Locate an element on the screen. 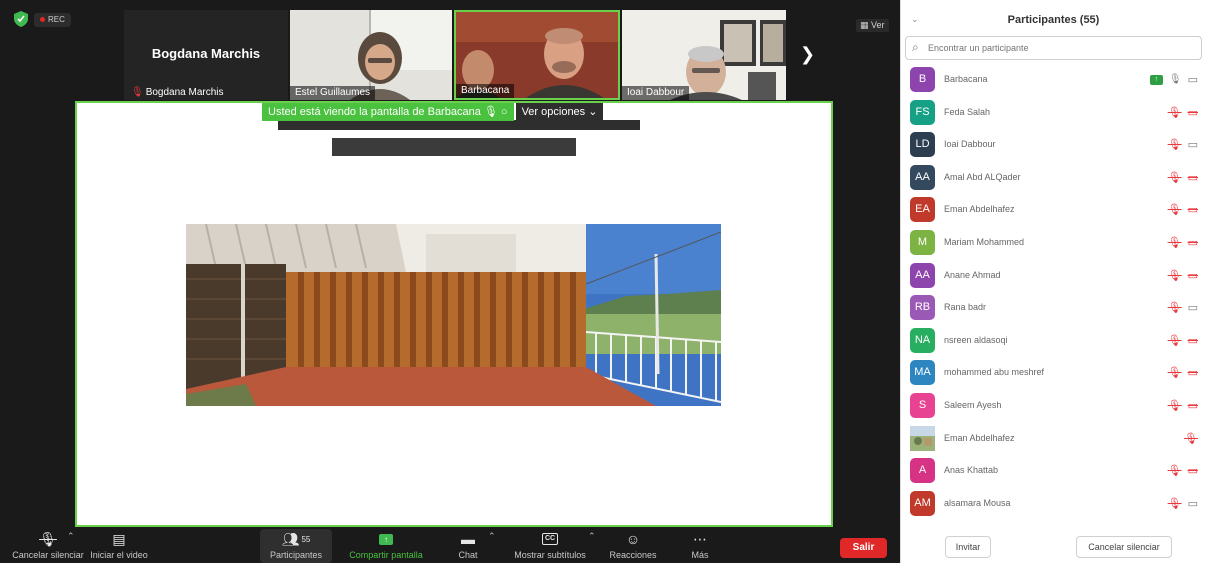 This screenshot has width=1205, height=563. participant-row: B Barbacana ↑ 🎙︎ ▭ is located at coordinates (1053, 80).